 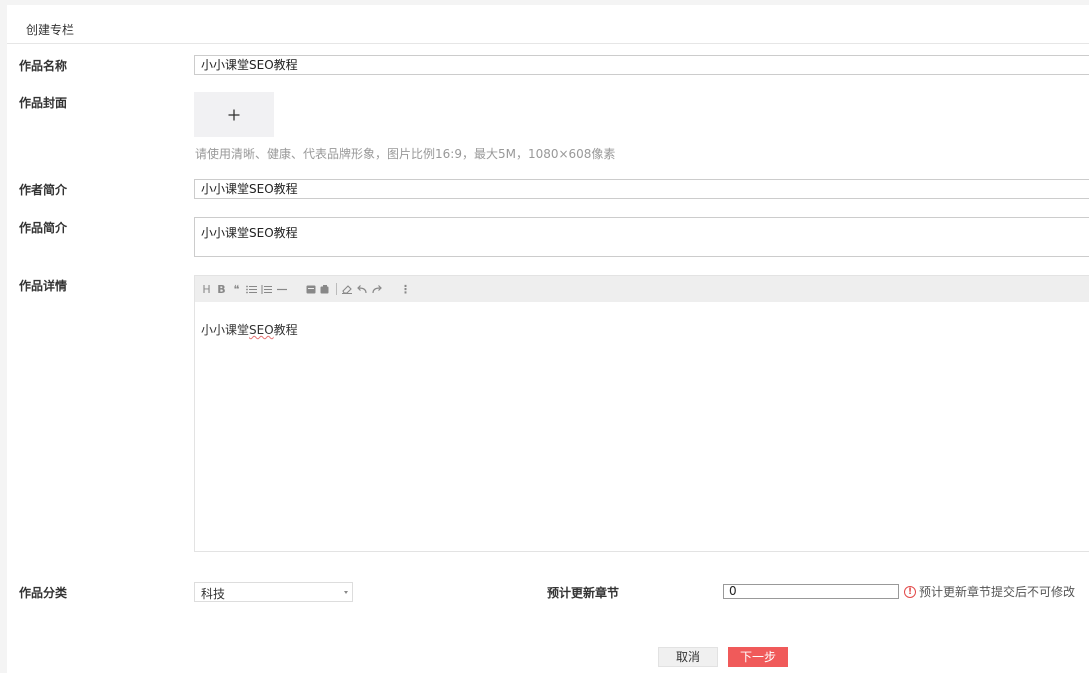 I want to click on undo-icon, so click(x=361, y=289).